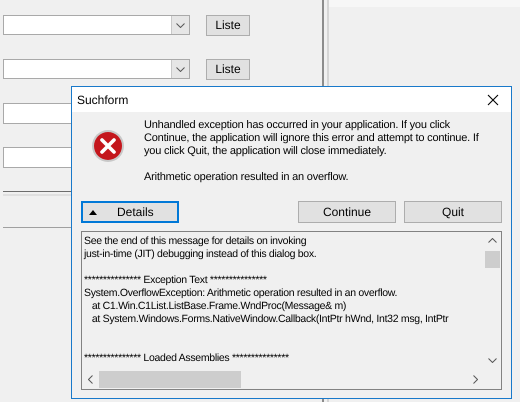  Describe the element at coordinates (241, 293) in the screenshot. I see `details-line: System.OverflowException: Arithmetic operation resulted in an overflow.` at that location.